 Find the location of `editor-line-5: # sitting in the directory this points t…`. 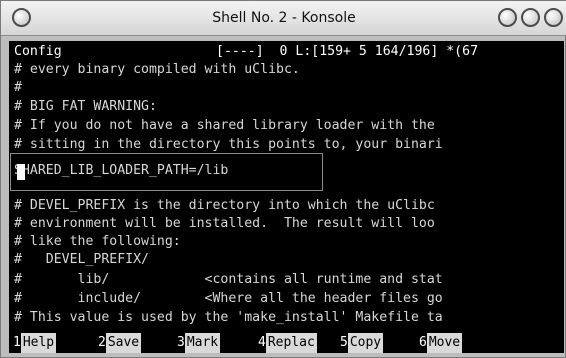

editor-line-5: # sitting in the directory this points t… is located at coordinates (228, 145).